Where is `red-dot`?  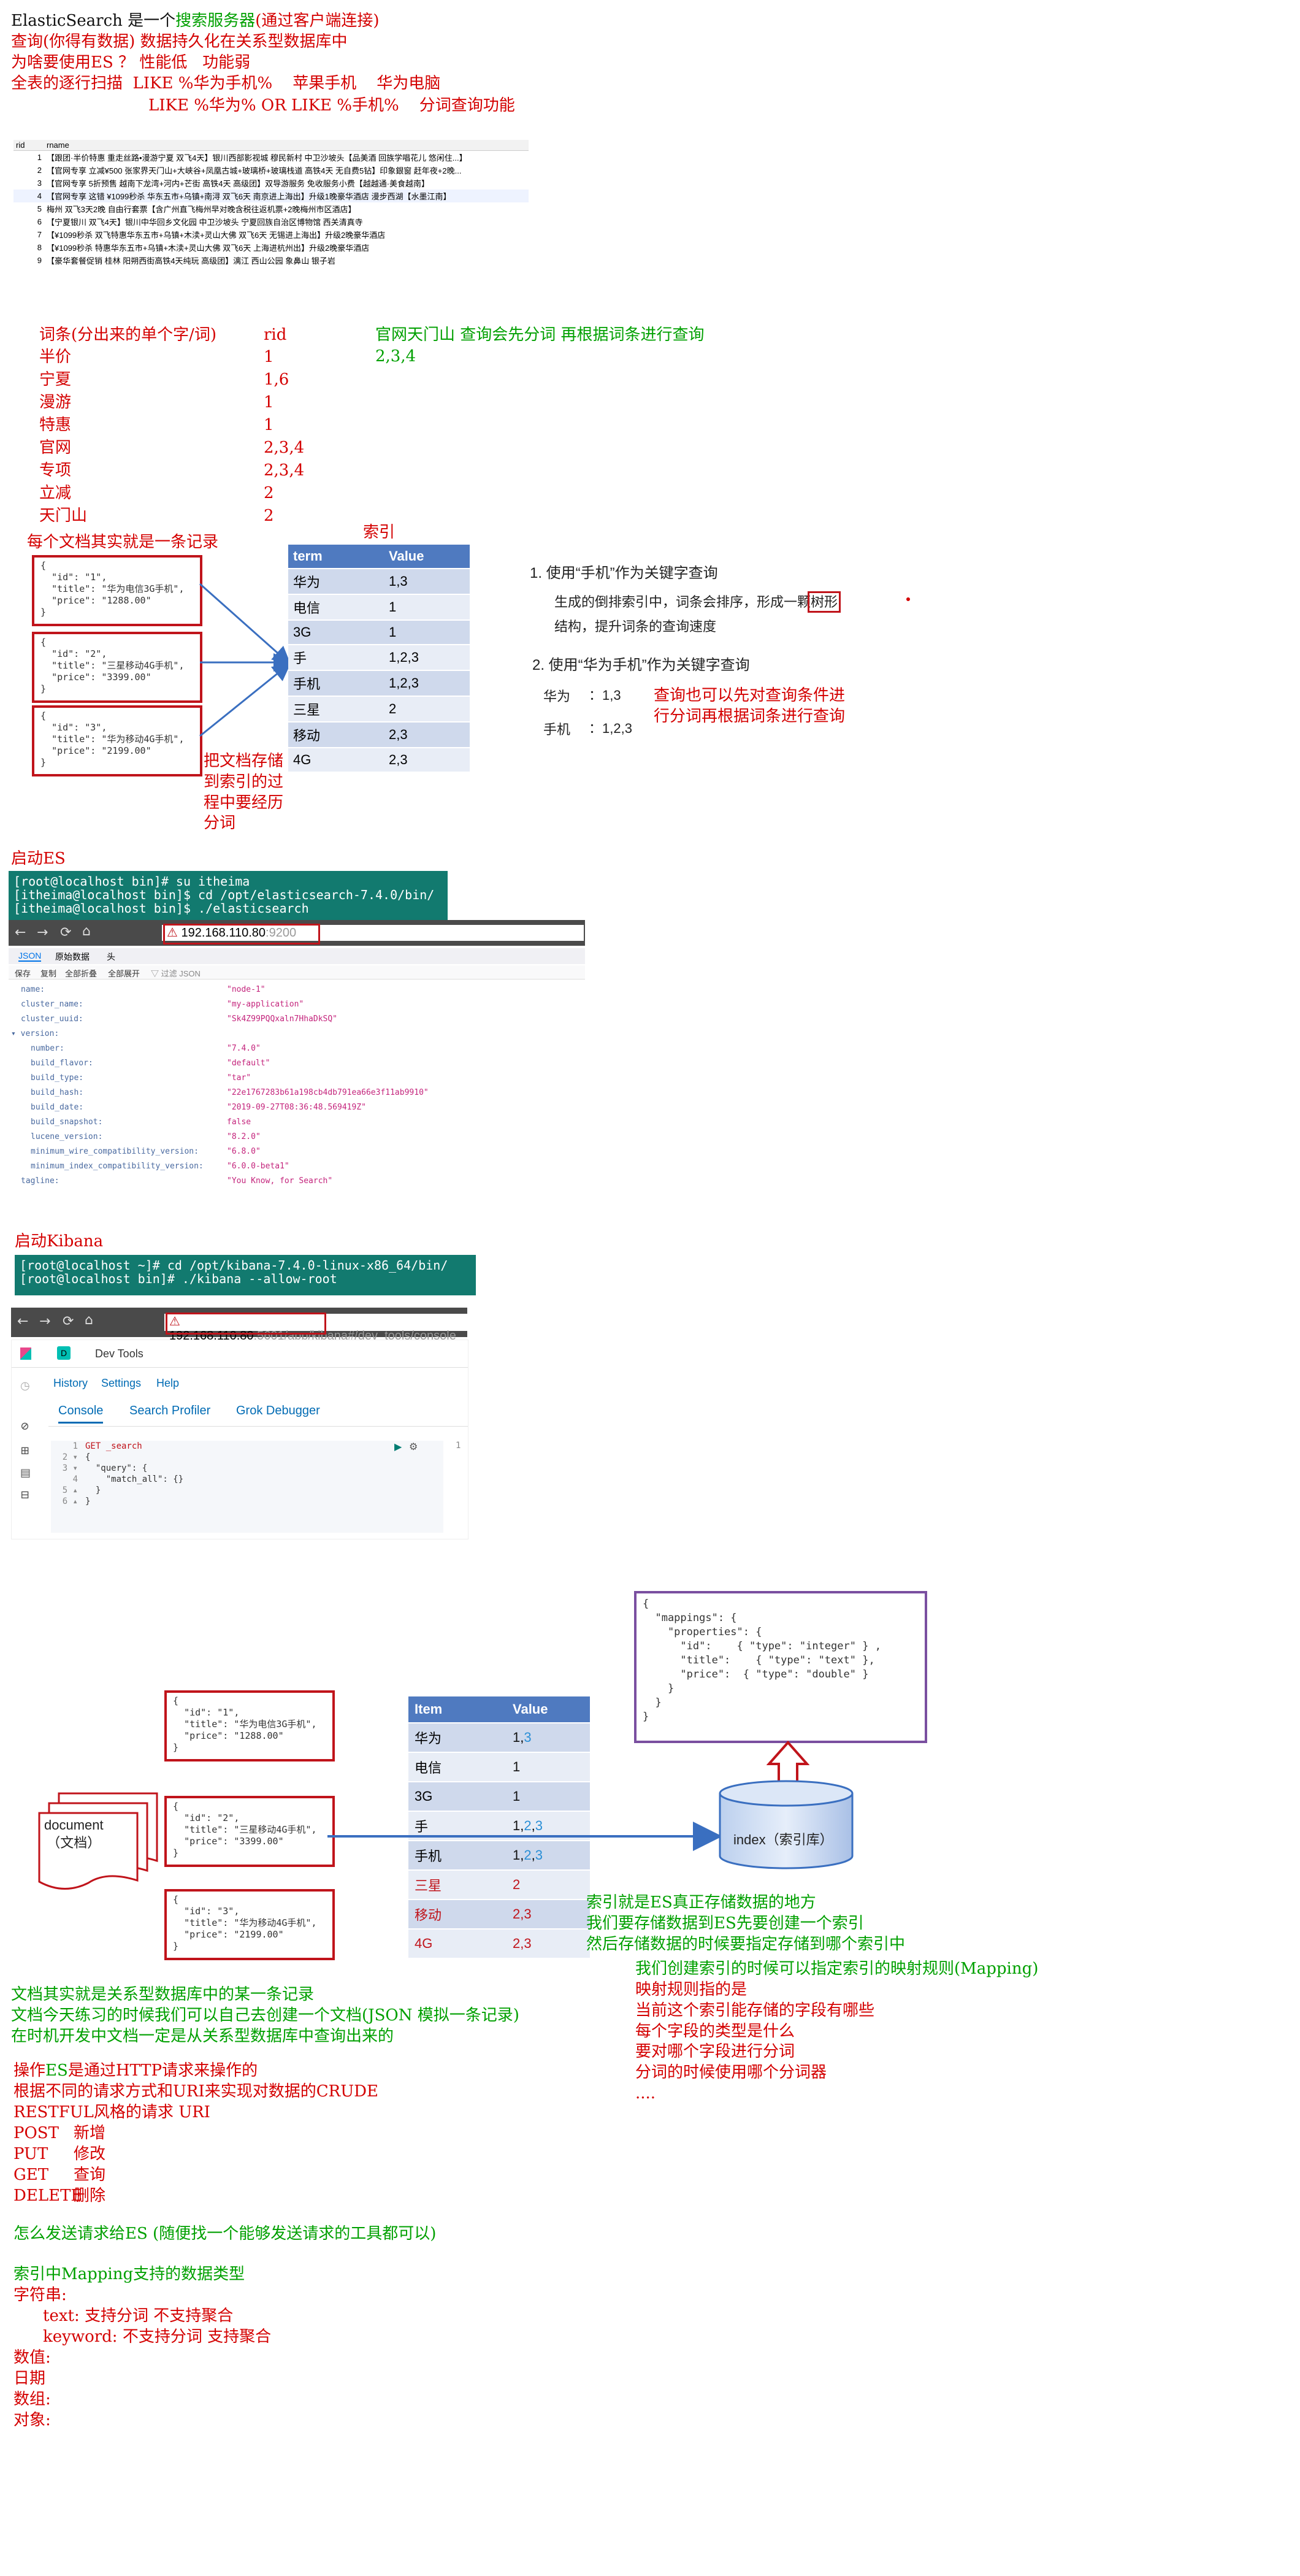
red-dot is located at coordinates (908, 599).